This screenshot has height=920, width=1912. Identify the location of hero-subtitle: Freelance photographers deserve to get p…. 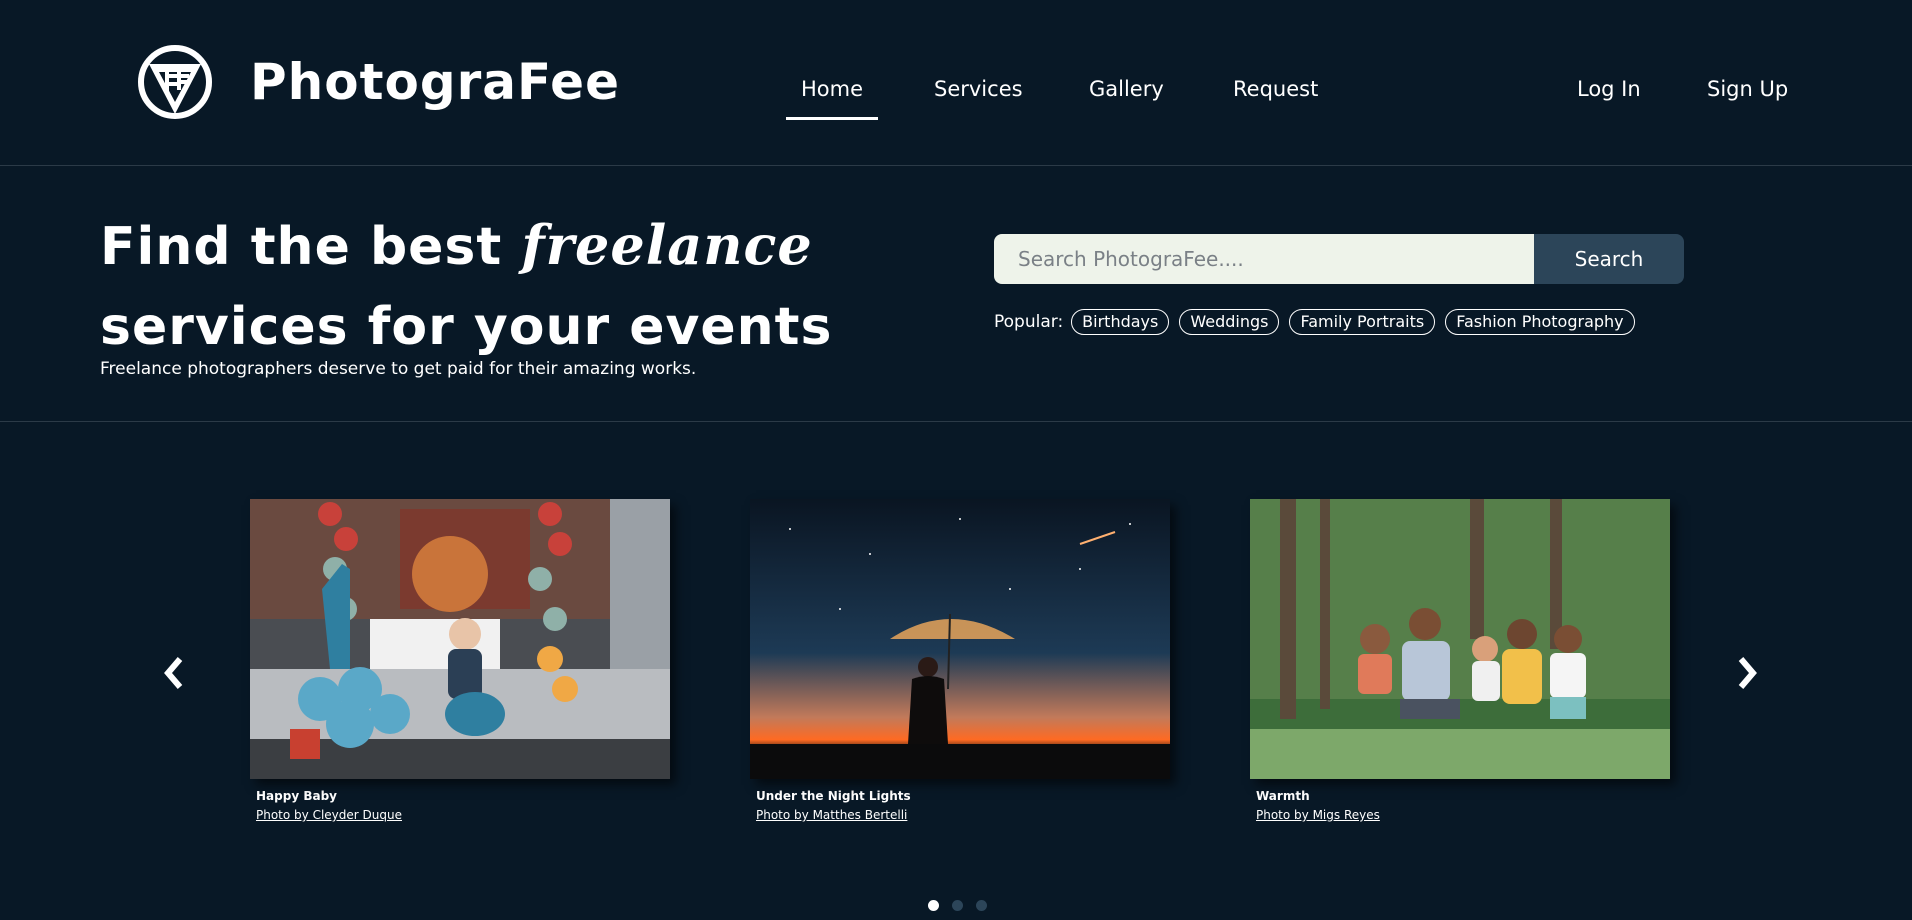
(398, 369).